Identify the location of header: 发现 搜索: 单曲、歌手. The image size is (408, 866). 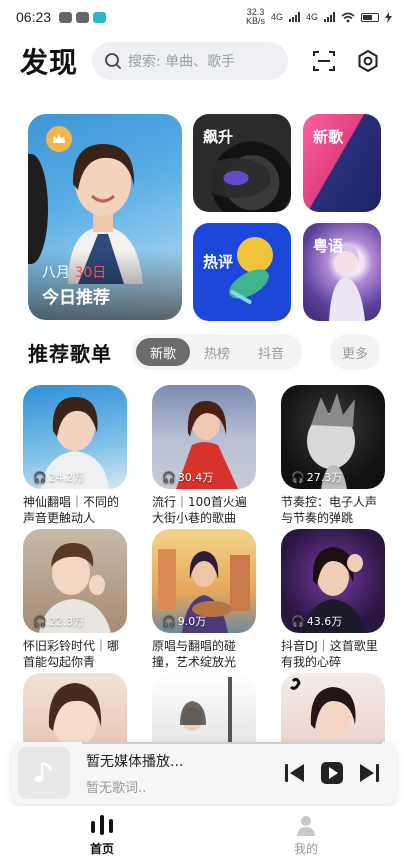
(206, 61).